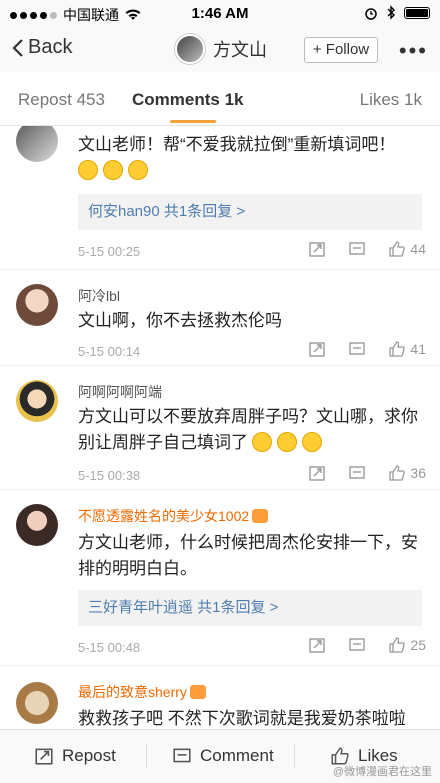 The height and width of the screenshot is (783, 440). What do you see at coordinates (193, 121) in the screenshot?
I see `active-tab-indicator` at bounding box center [193, 121].